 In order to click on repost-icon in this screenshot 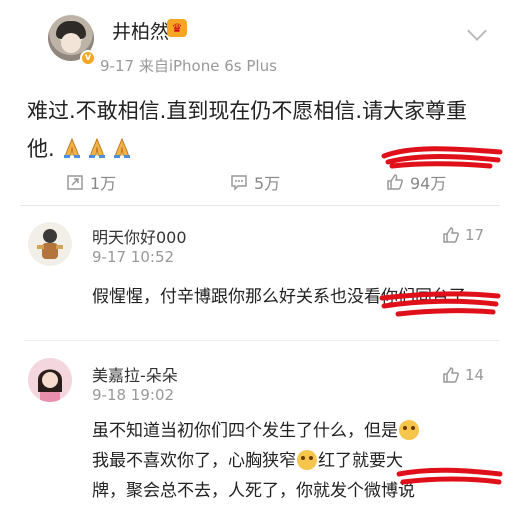, I will do `click(75, 182)`.